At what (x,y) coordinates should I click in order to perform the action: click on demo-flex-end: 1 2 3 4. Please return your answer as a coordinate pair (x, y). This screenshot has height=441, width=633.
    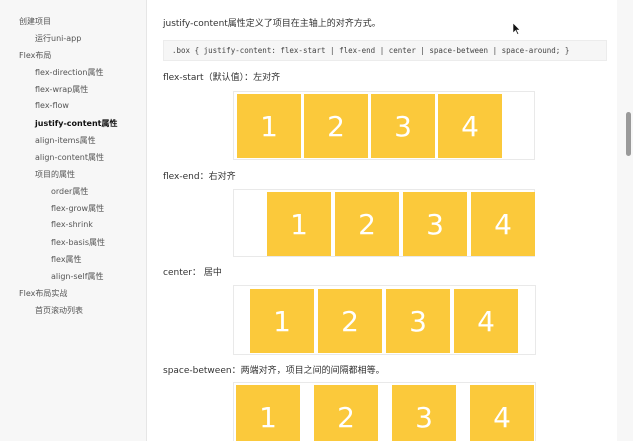
    Looking at the image, I should click on (384, 223).